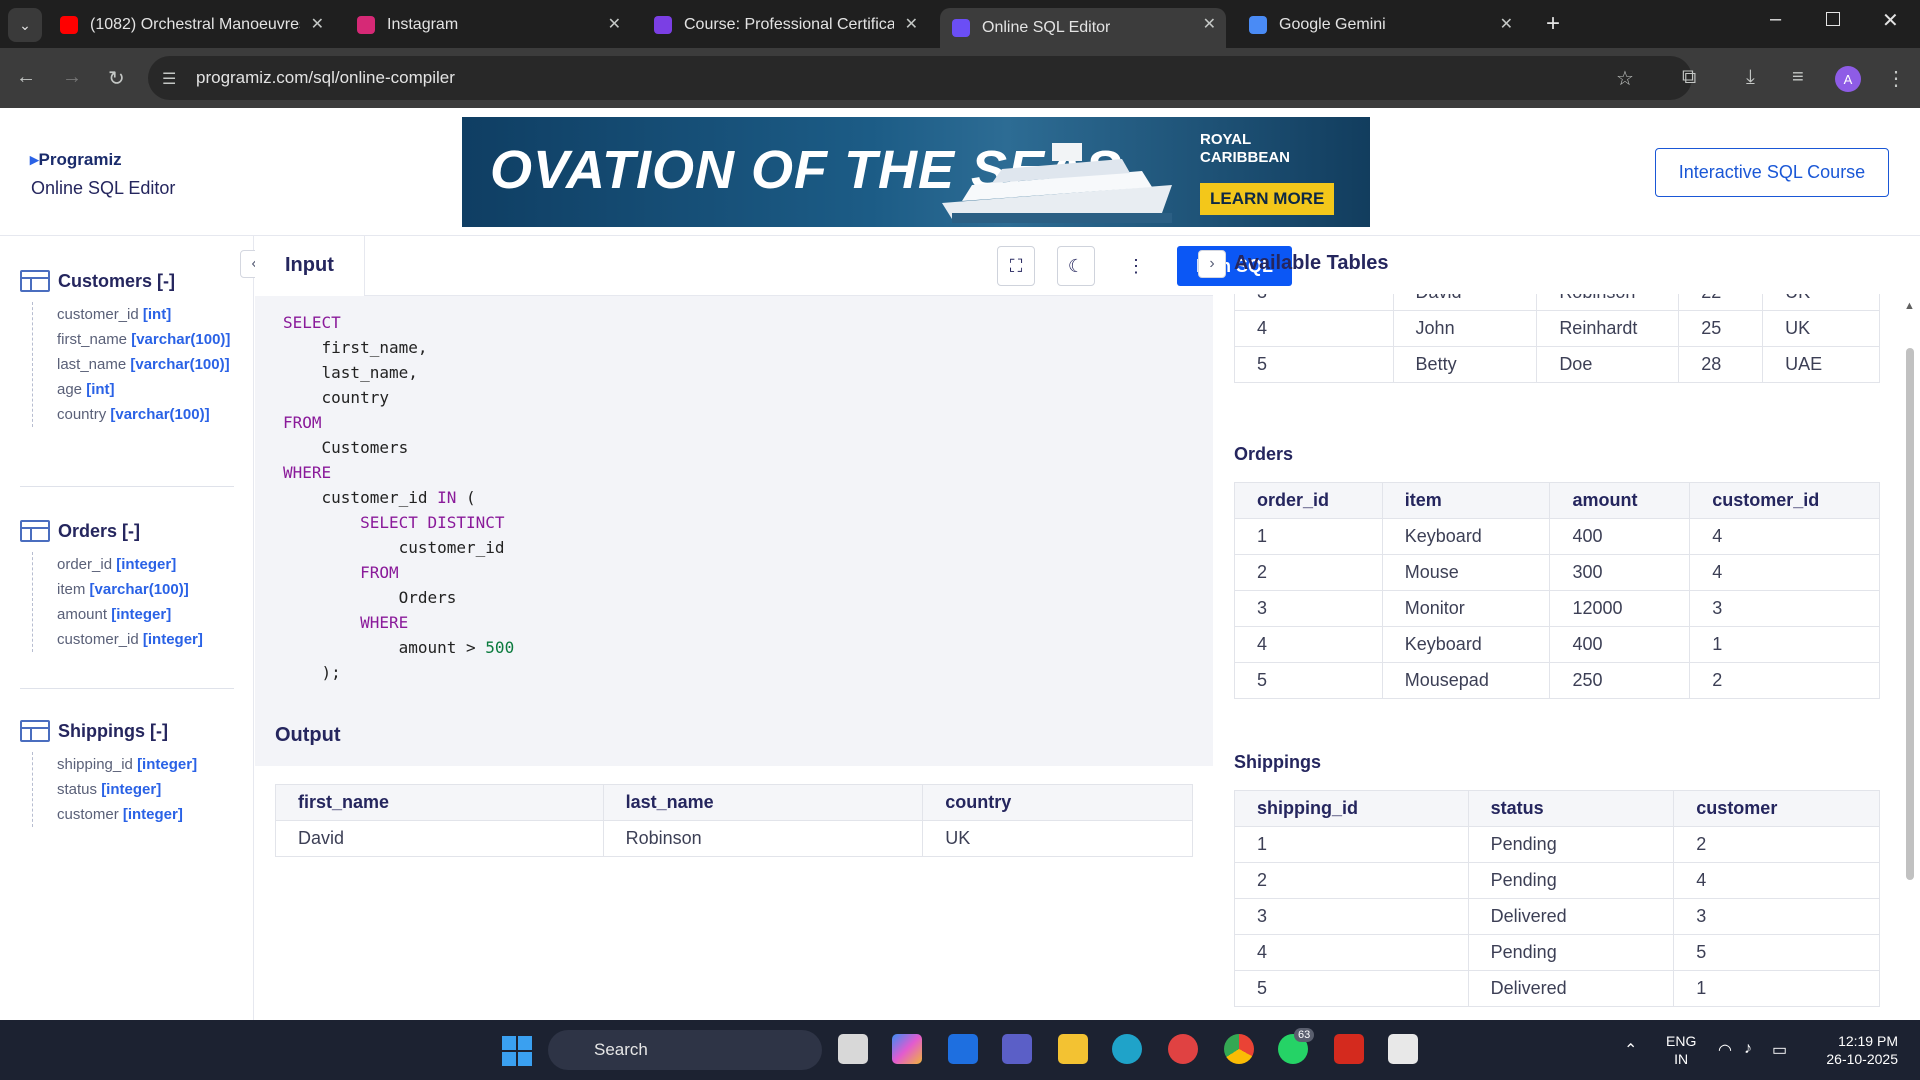 Image resolution: width=1920 pixels, height=1080 pixels. Describe the element at coordinates (1848, 79) in the screenshot. I see `profile-avatar: A` at that location.